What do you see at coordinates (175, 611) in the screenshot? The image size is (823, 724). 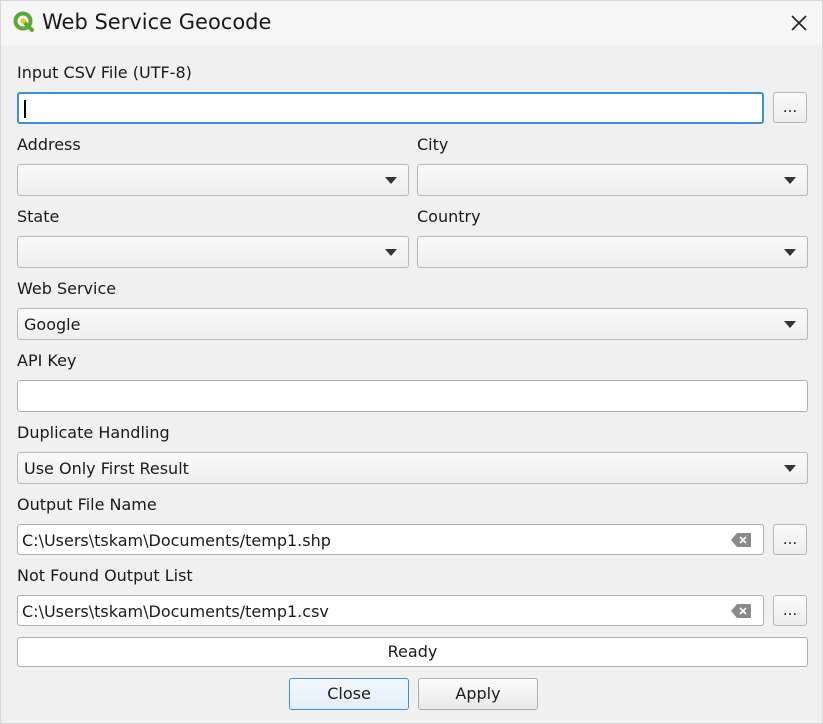 I see `not-found-value: C:\Users\tskam\Documents/temp1.csv` at bounding box center [175, 611].